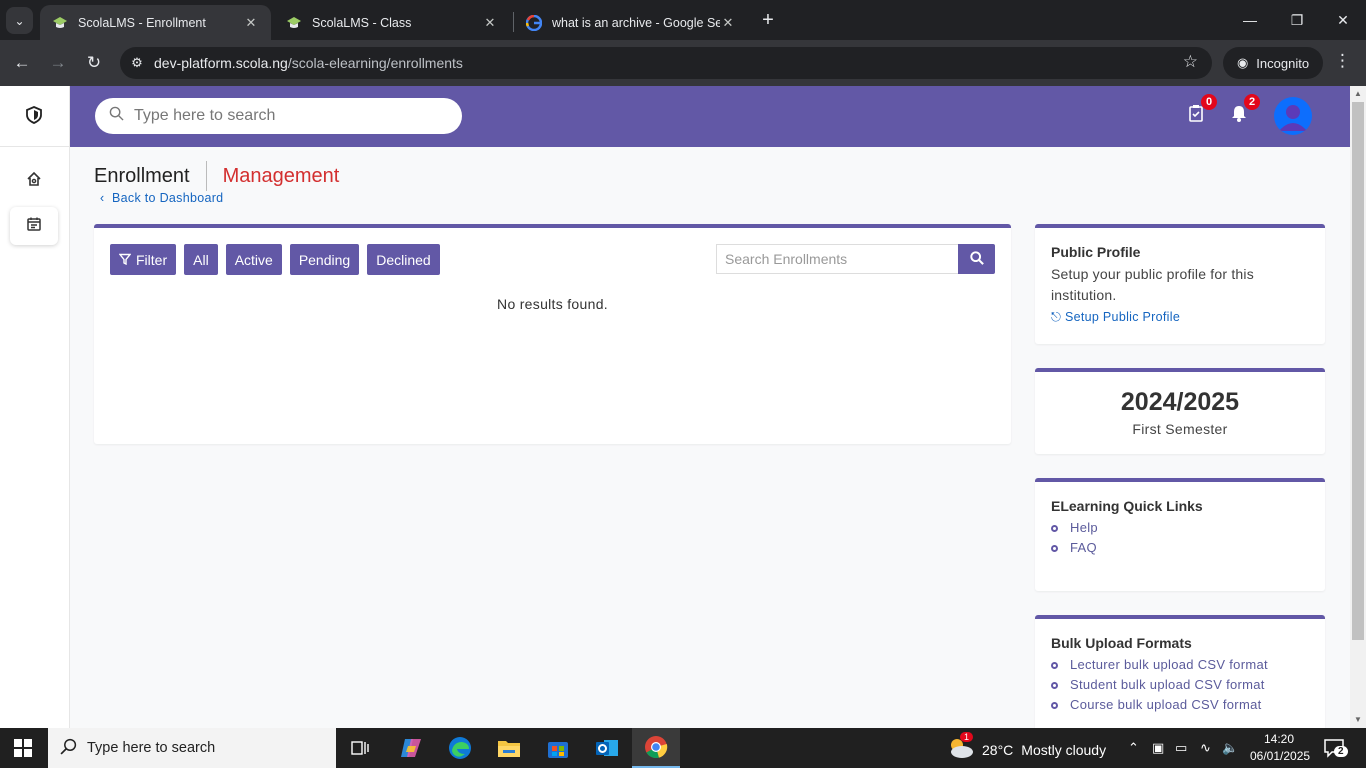 The width and height of the screenshot is (1366, 768). What do you see at coordinates (1180, 548) in the screenshot?
I see `quick-link-faq: FAQ` at bounding box center [1180, 548].